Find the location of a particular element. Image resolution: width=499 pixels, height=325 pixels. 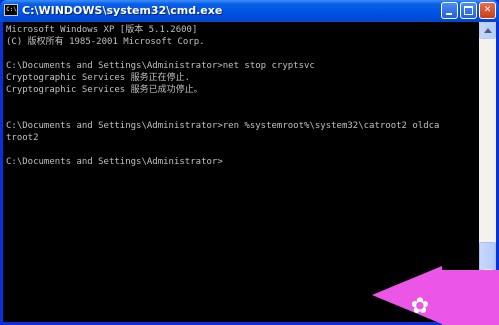

console-line: Cryptographic Services 服务已成功停止。 is located at coordinates (104, 90).